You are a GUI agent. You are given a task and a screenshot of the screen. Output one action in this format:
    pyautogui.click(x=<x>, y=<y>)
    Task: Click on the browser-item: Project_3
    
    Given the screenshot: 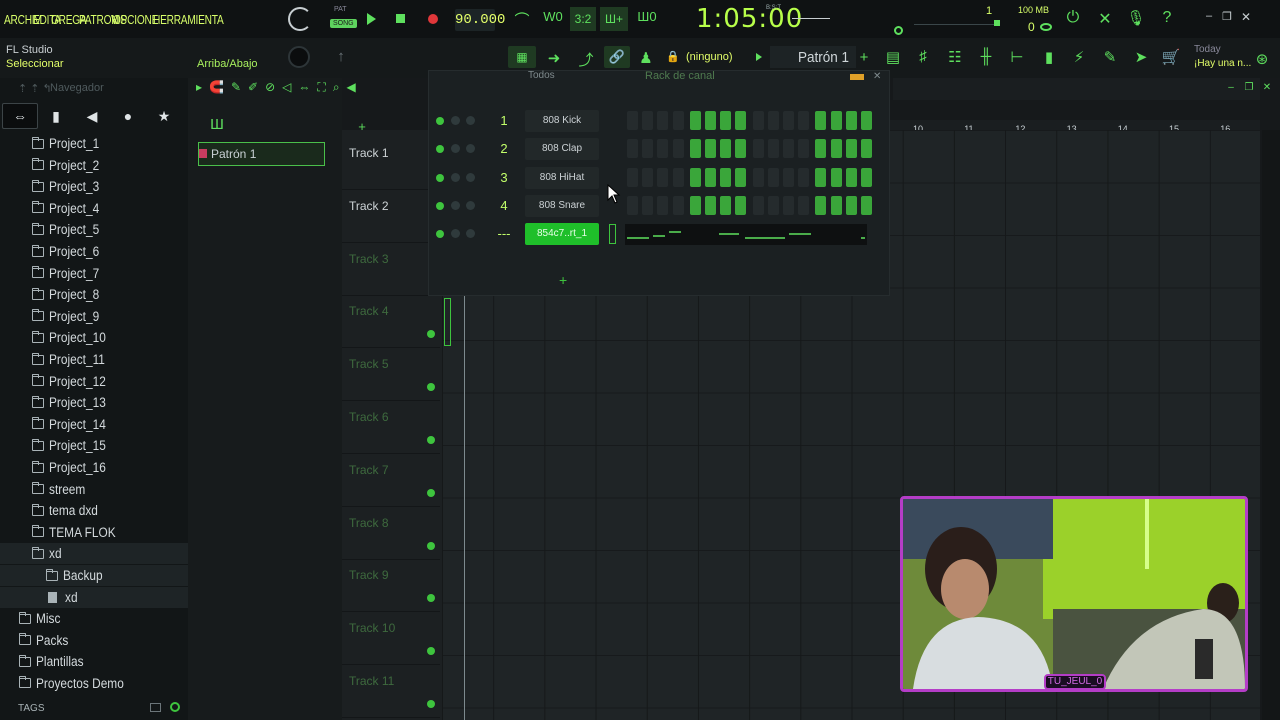 What is the action you would take?
    pyautogui.click(x=94, y=186)
    